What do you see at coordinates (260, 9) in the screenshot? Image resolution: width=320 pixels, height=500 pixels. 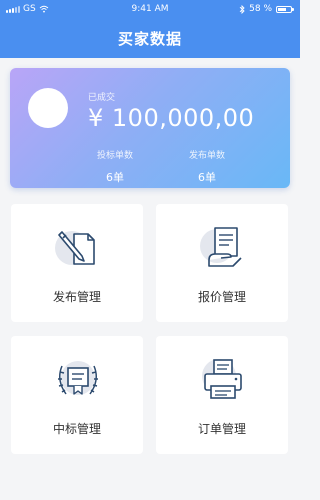 I see `battery-percent: 58 %` at bounding box center [260, 9].